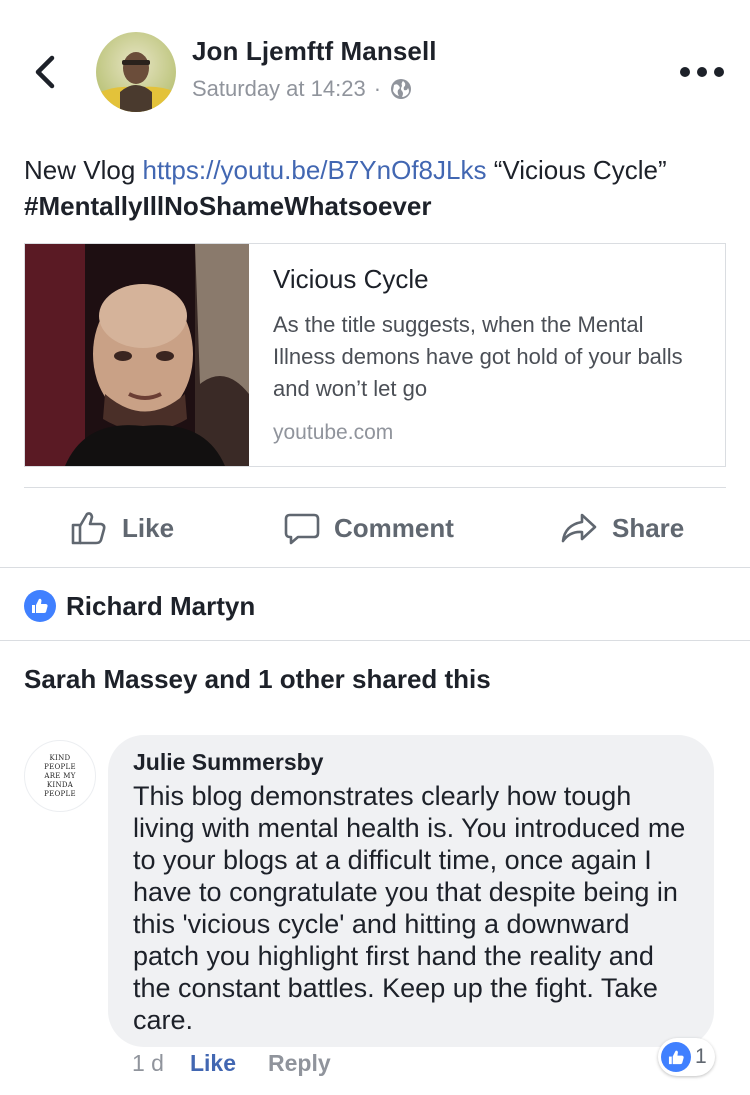 This screenshot has height=1095, width=750. Describe the element at coordinates (299, 1063) in the screenshot. I see `comment-reply-button: Reply` at that location.